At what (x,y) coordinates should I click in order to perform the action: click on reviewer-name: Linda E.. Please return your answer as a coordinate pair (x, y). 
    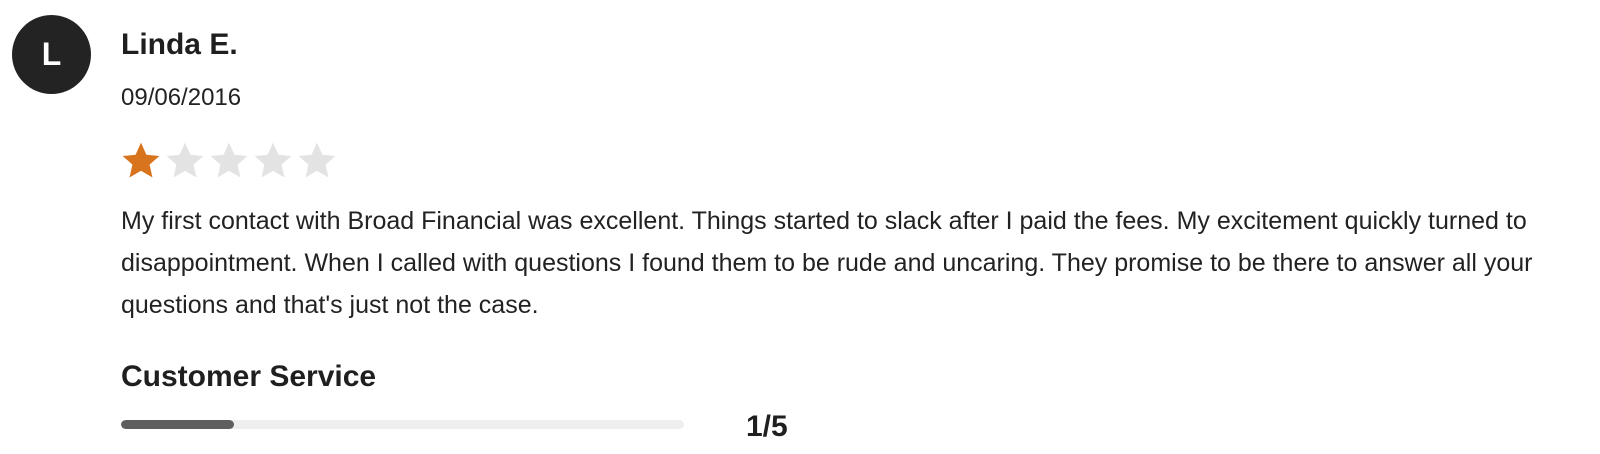
    Looking at the image, I should click on (179, 44).